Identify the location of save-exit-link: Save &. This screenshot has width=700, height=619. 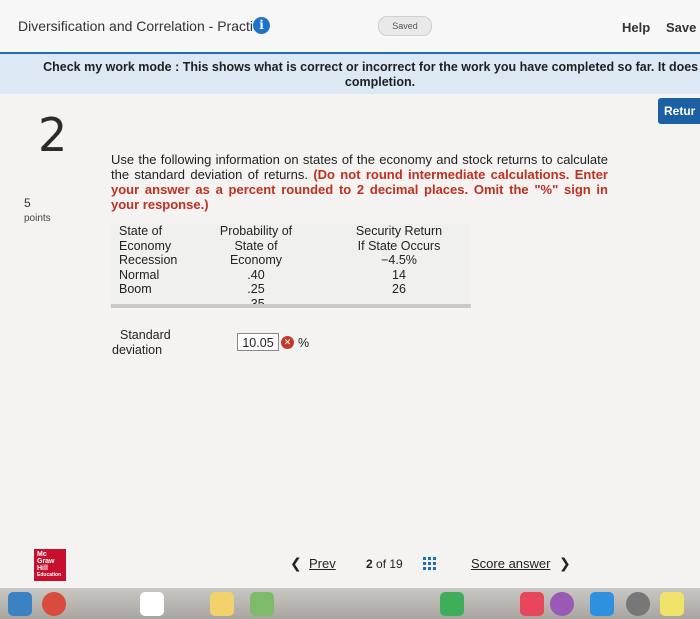
(683, 27).